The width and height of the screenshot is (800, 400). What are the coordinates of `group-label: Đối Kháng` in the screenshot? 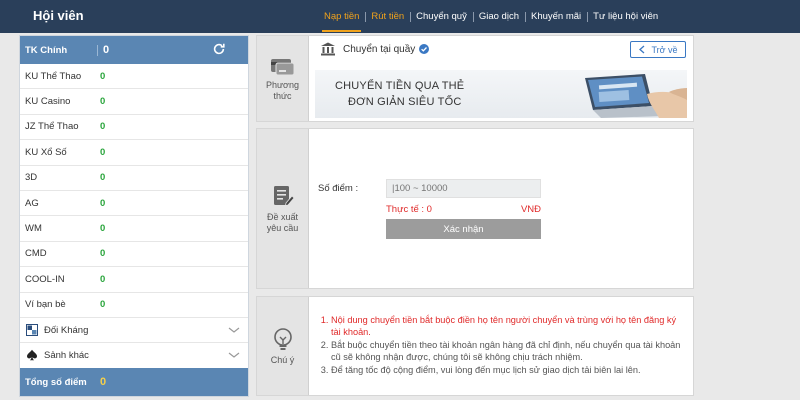 It's located at (66, 330).